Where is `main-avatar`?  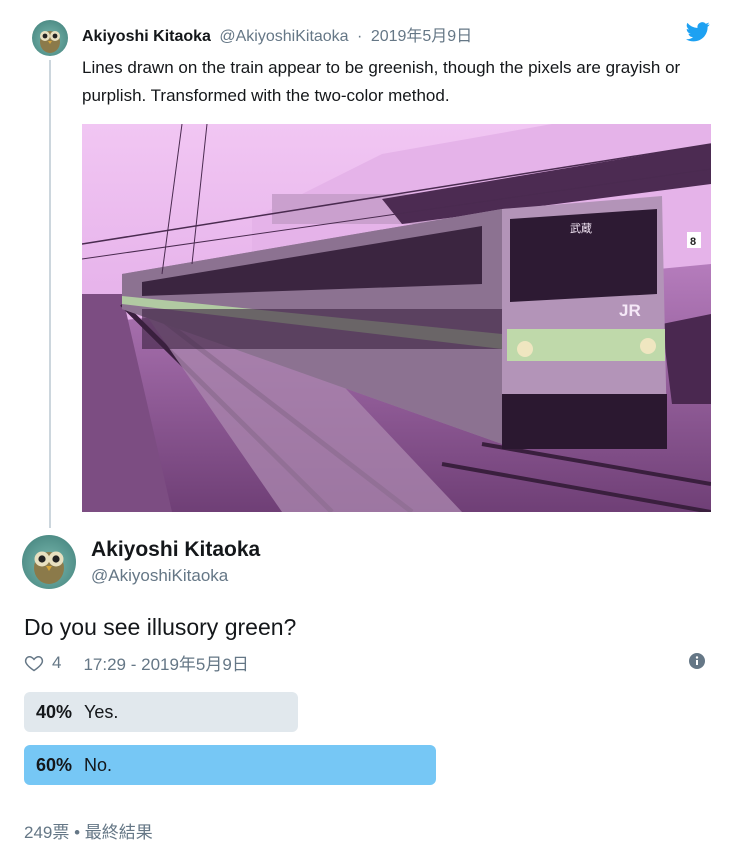
main-avatar is located at coordinates (49, 562).